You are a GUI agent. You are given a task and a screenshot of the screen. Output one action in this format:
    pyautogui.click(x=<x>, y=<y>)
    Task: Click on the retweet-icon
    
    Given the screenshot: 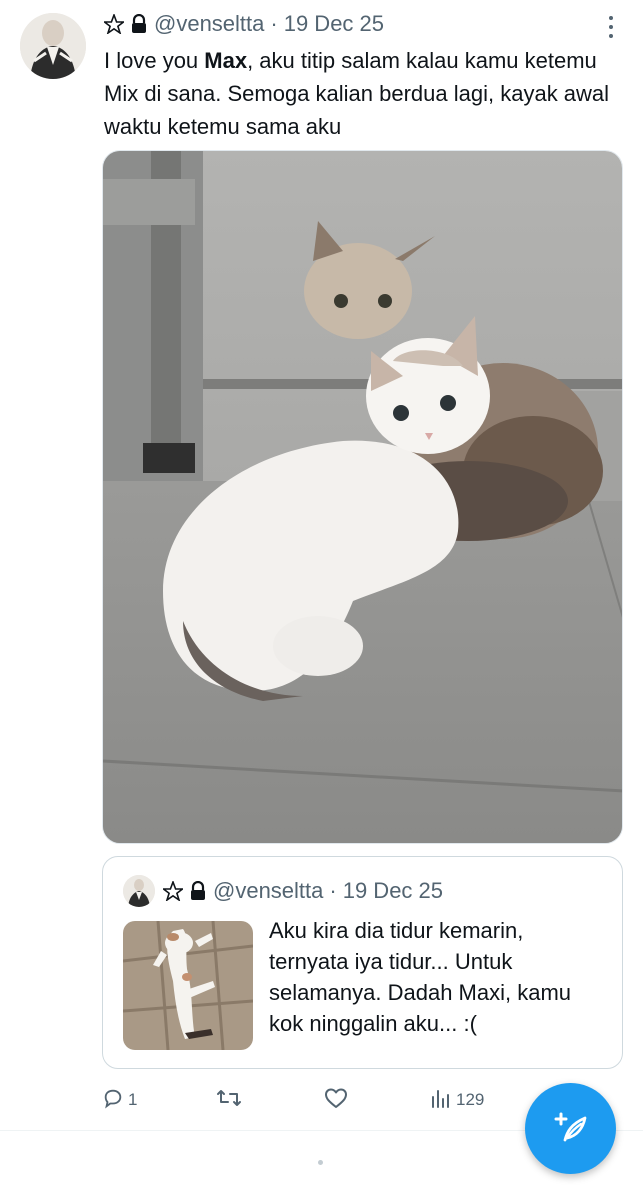 What is the action you would take?
    pyautogui.click(x=229, y=1100)
    